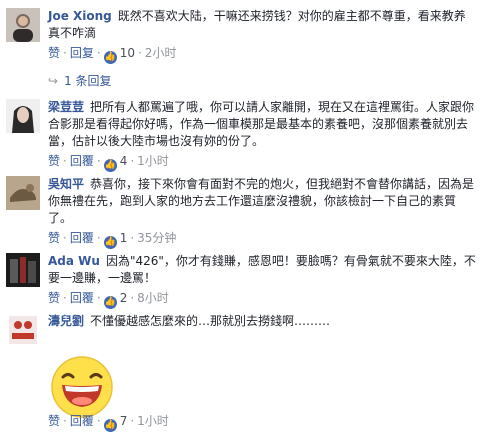 The height and width of the screenshot is (432, 486). I want to click on like-count: 7, so click(124, 421).